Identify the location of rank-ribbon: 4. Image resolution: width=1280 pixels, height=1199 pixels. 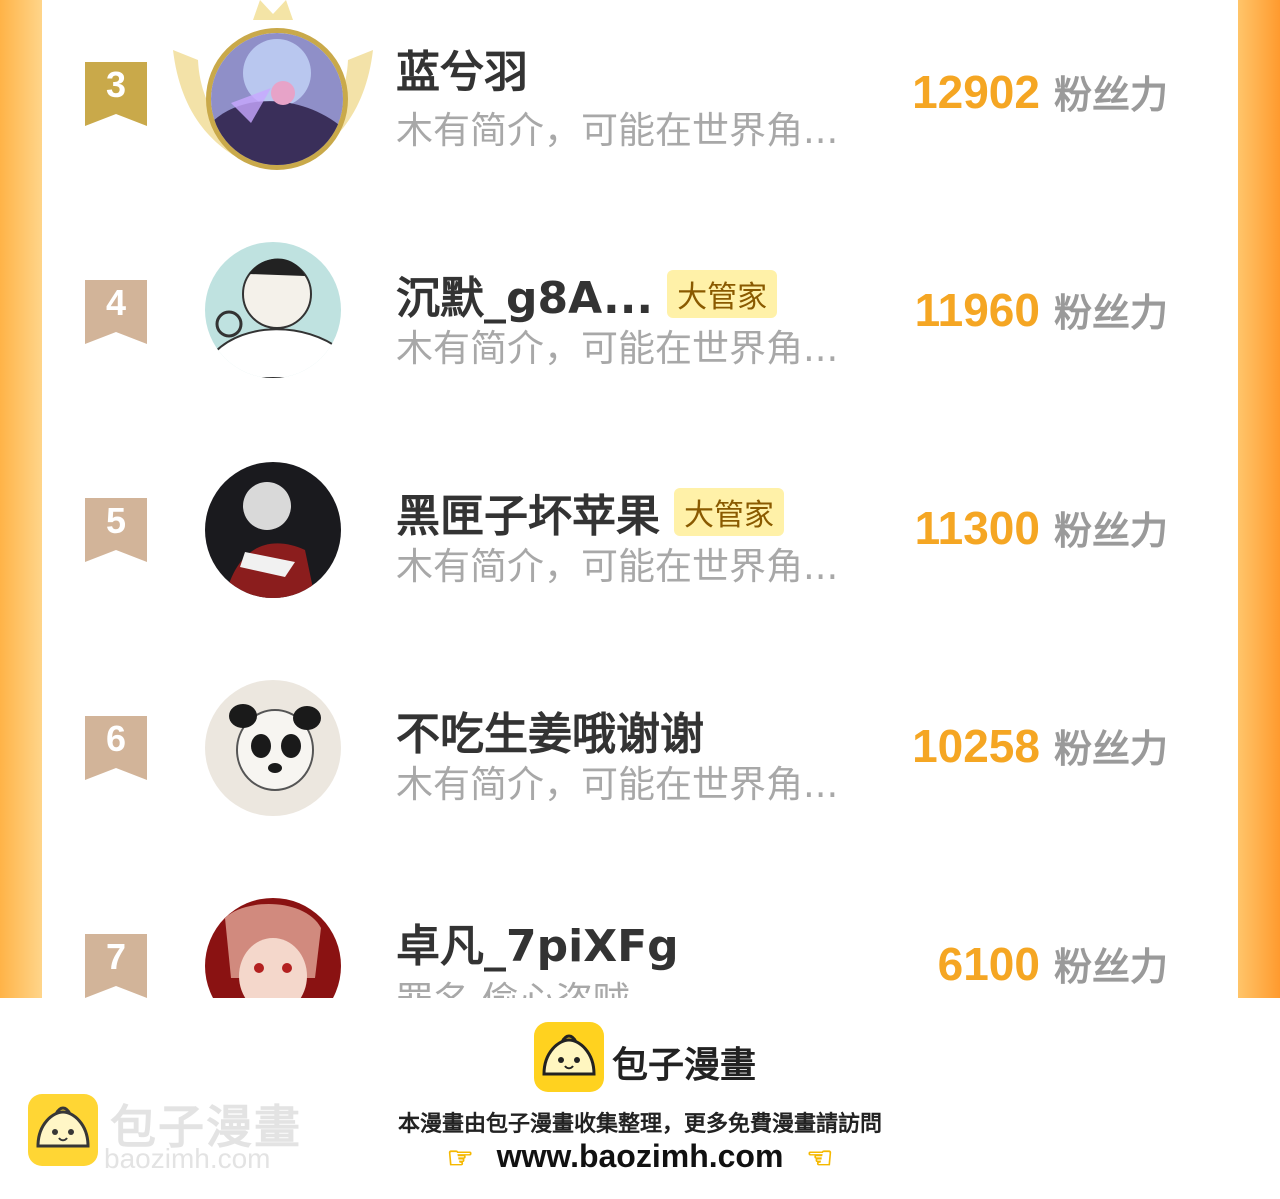
(116, 312).